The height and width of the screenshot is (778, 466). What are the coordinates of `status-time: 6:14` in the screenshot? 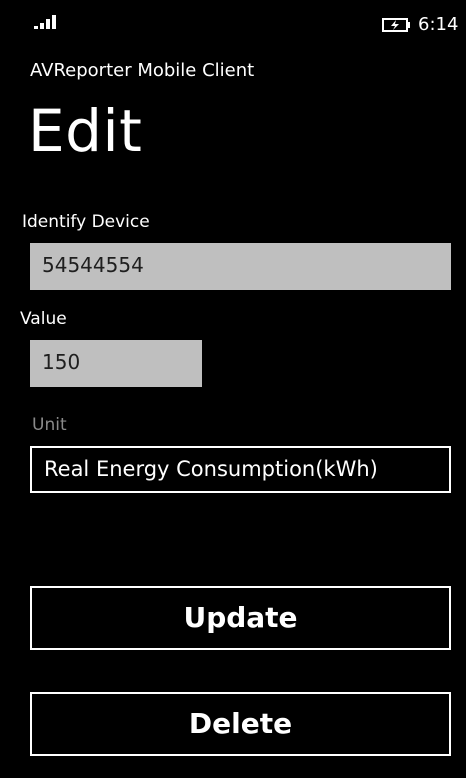 It's located at (438, 24).